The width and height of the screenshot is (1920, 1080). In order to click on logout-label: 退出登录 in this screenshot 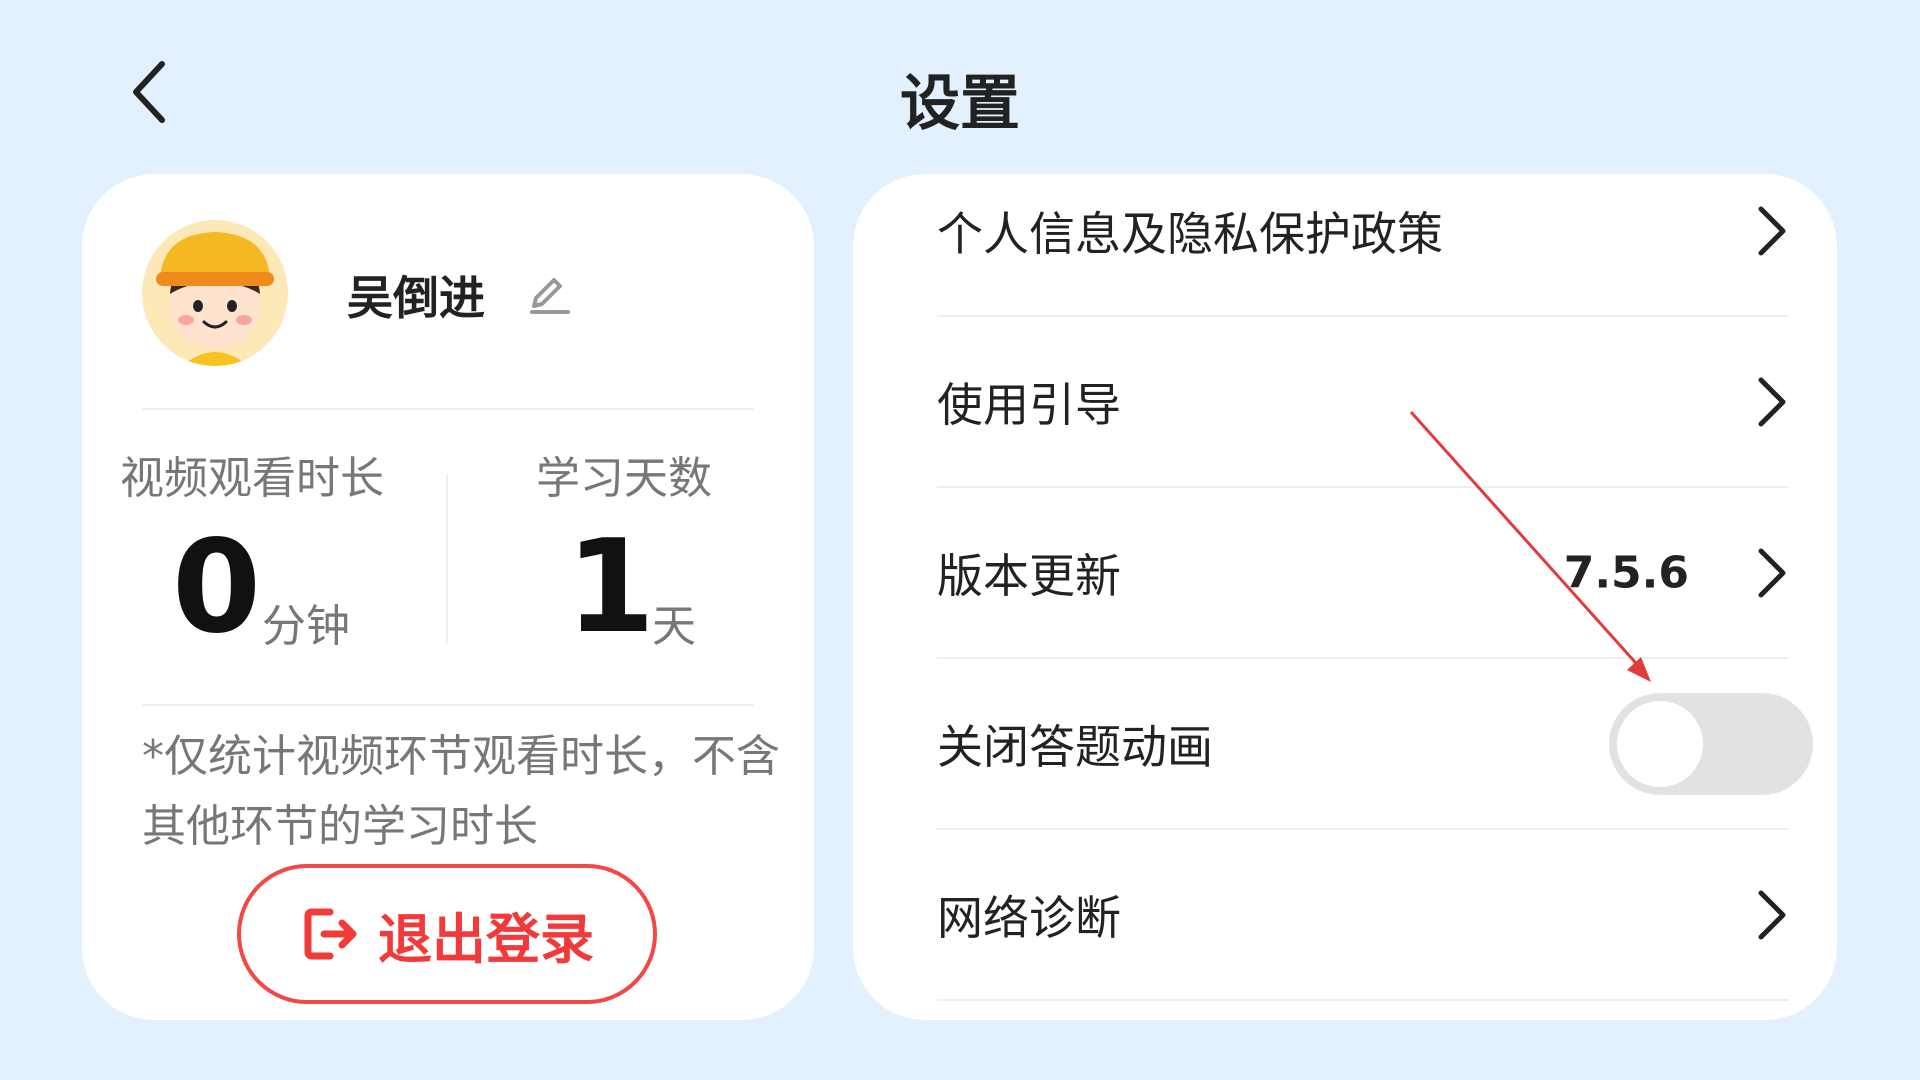, I will do `click(486, 939)`.